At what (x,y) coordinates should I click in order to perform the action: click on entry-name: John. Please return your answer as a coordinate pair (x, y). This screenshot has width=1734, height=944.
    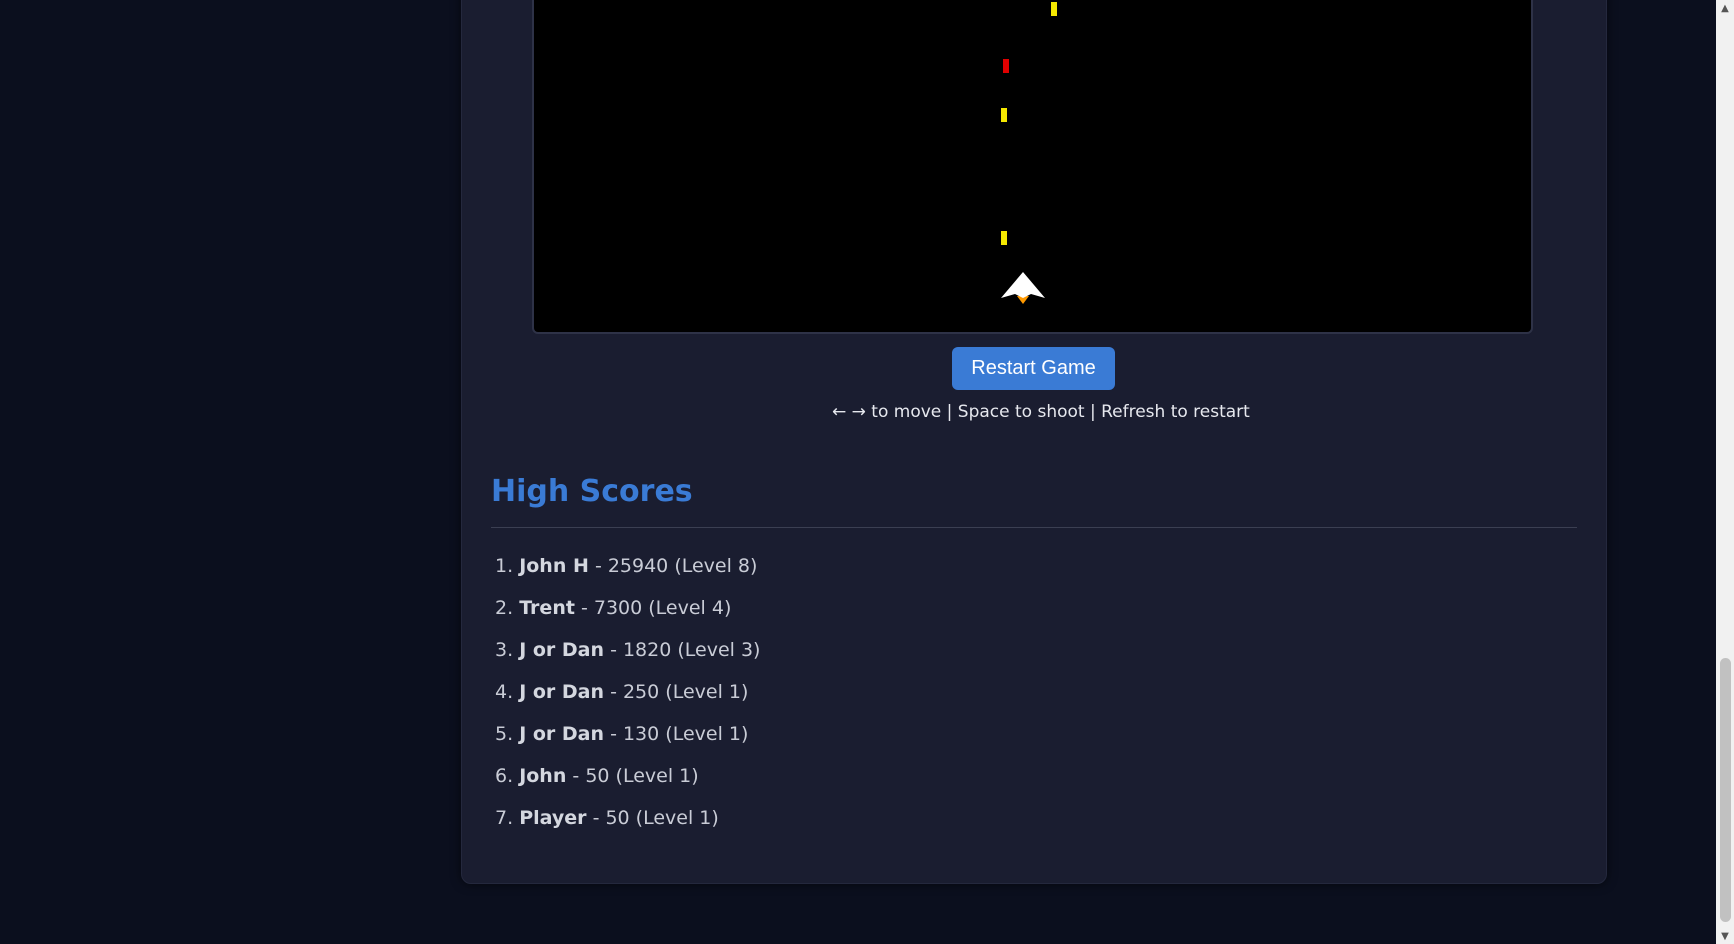
    Looking at the image, I should click on (543, 776).